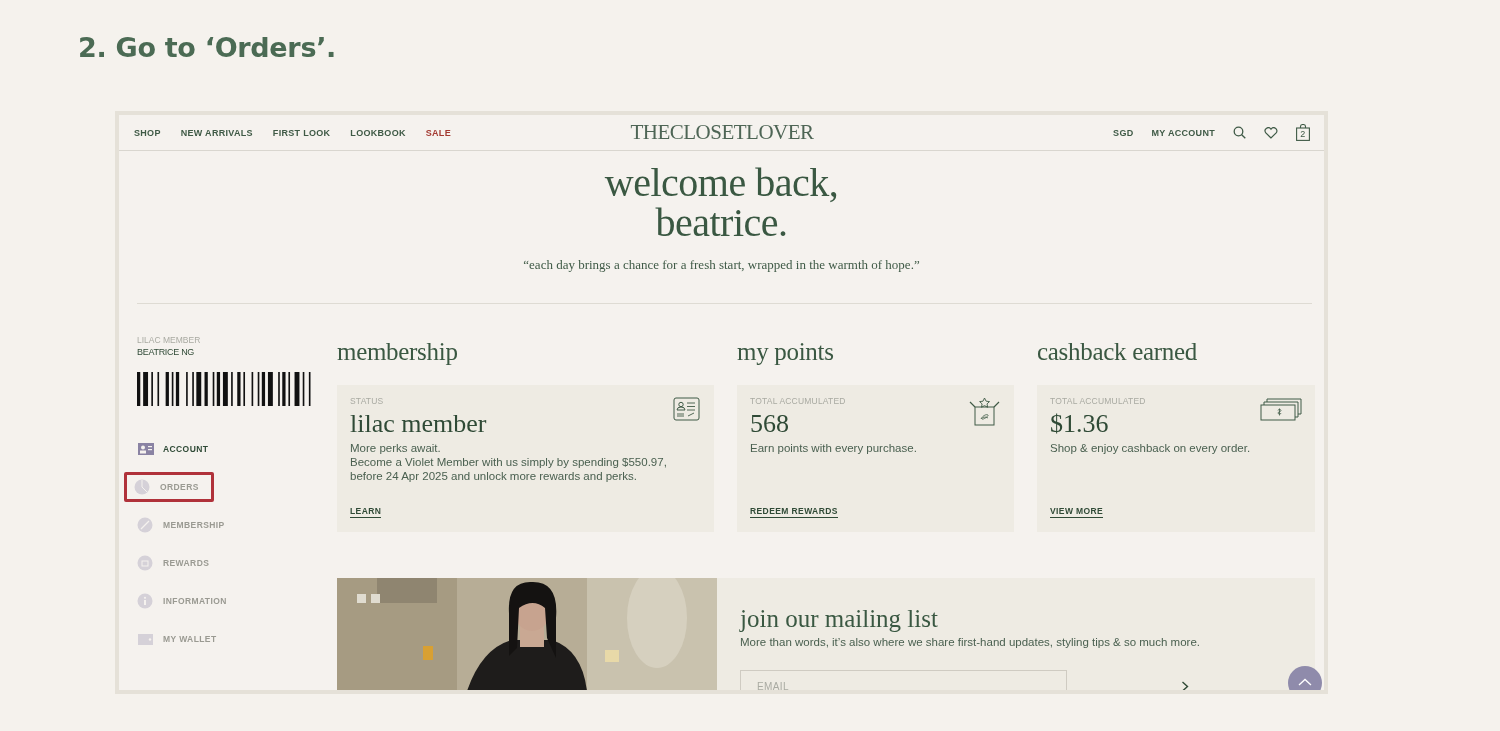  I want to click on logo: THECLOSETLOVER, so click(722, 132).